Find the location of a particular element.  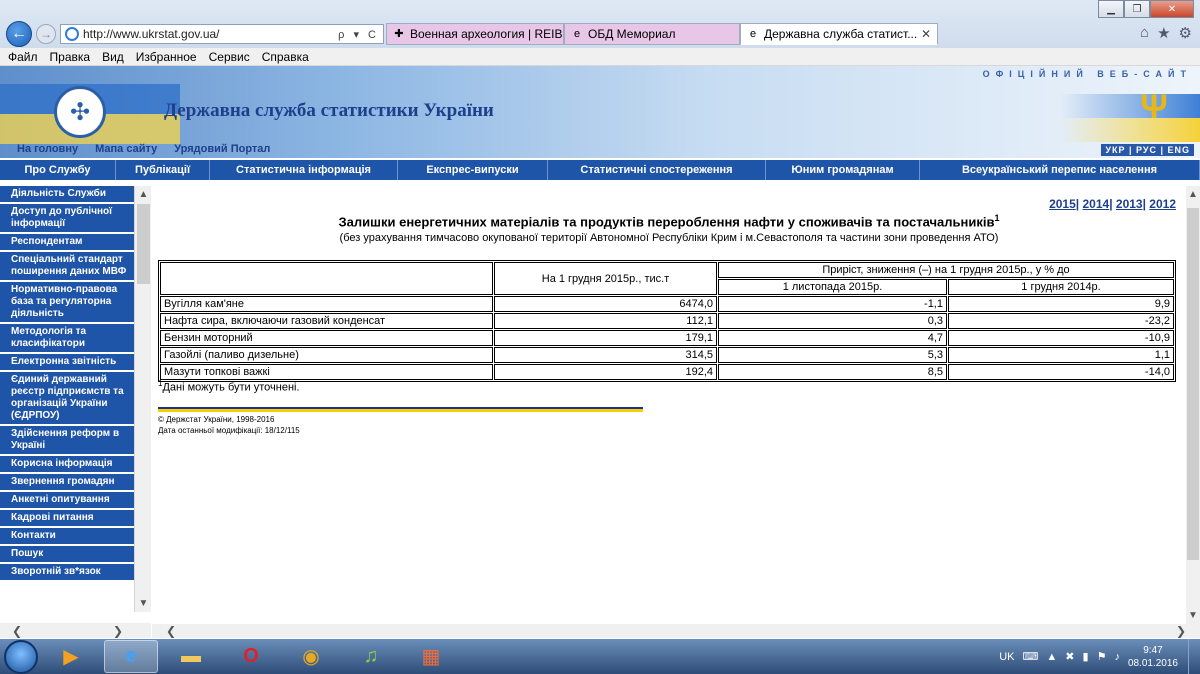

favorites-star-icon: ★ is located at coordinates (1163, 33).